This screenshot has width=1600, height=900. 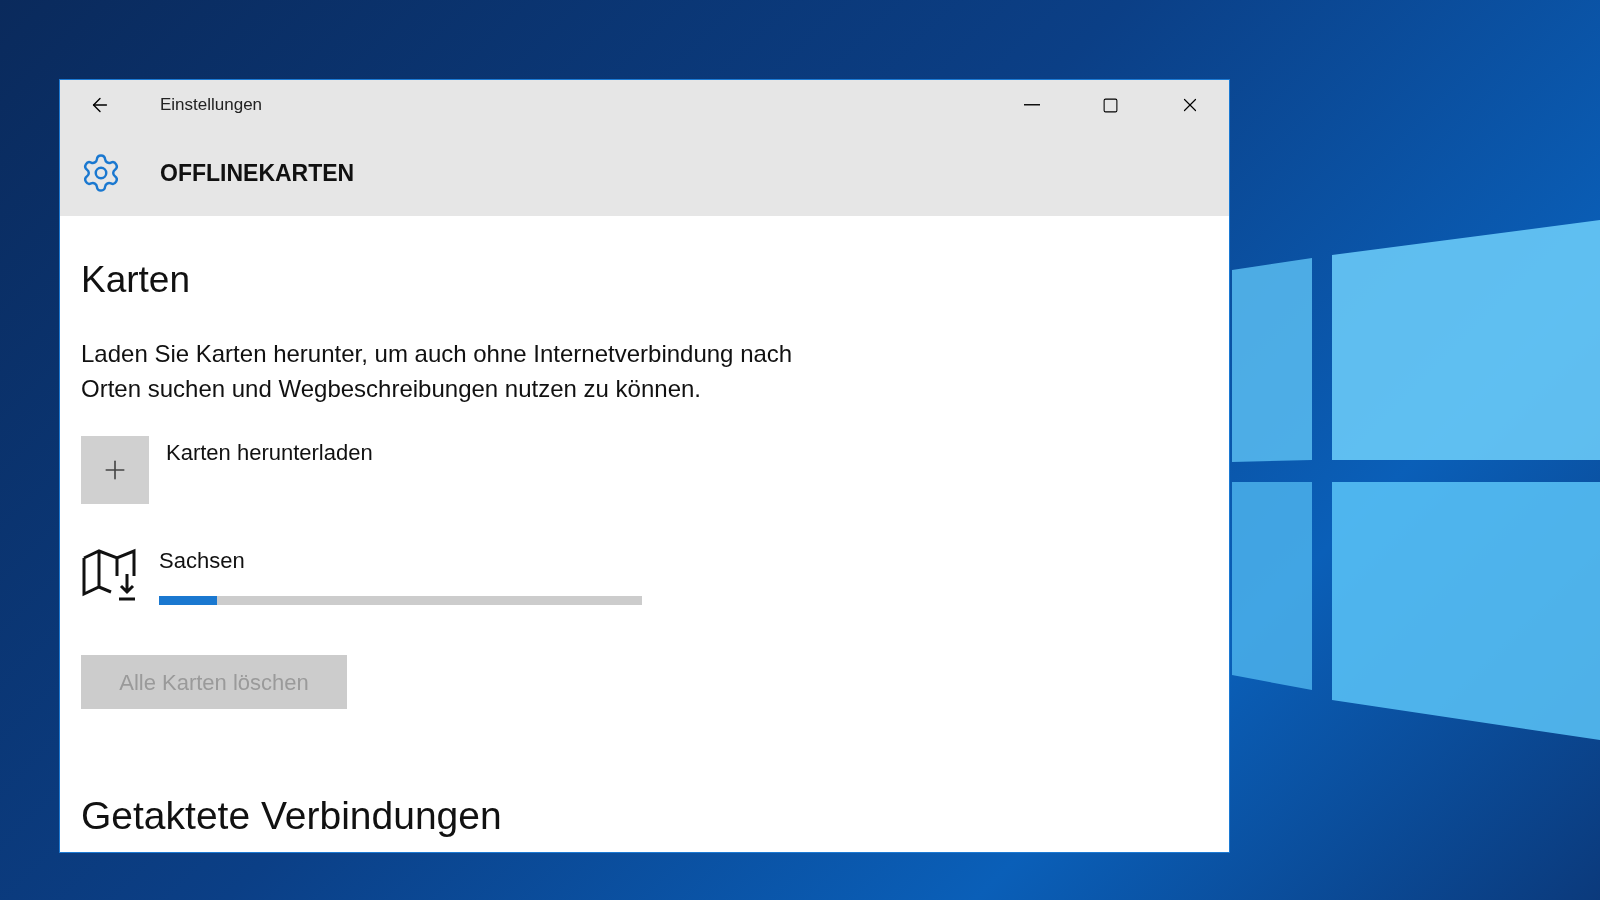 I want to click on map-download-icon, so click(x=109, y=574).